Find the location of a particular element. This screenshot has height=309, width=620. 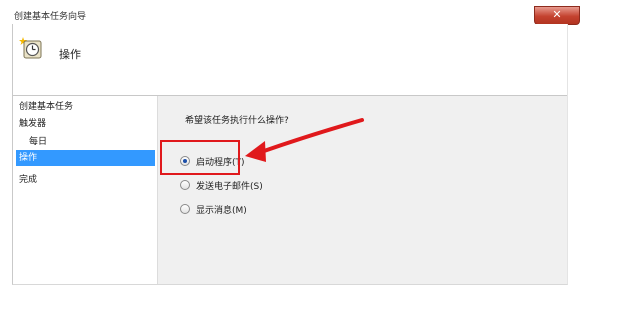

radio-label-show-message: 显示消息(M) is located at coordinates (221, 210).